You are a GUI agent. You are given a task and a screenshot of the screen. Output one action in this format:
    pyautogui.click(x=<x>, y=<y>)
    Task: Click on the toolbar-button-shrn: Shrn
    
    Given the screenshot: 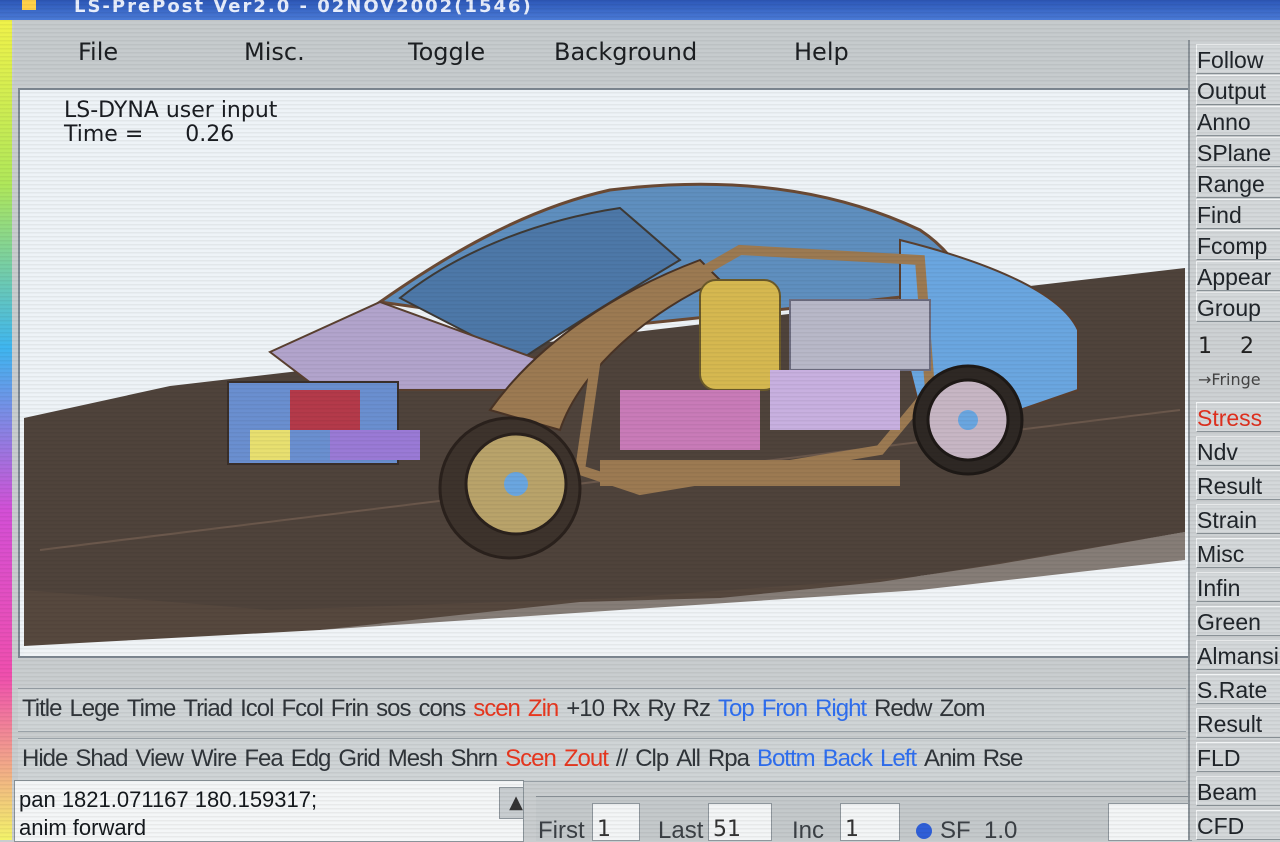 What is the action you would take?
    pyautogui.click(x=473, y=759)
    